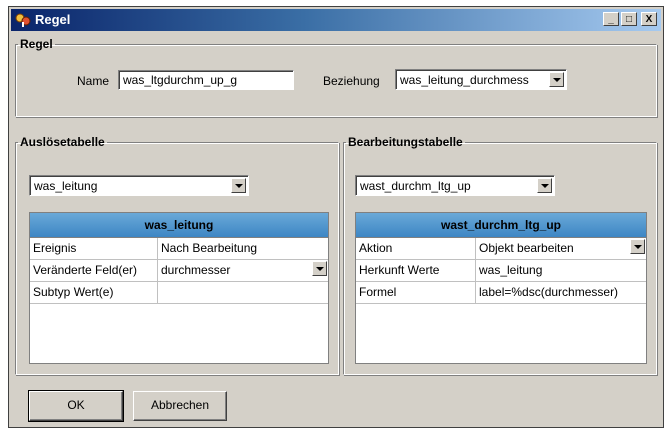  What do you see at coordinates (66, 186) in the screenshot?
I see `ausloesetabelle-value: was_leitung` at bounding box center [66, 186].